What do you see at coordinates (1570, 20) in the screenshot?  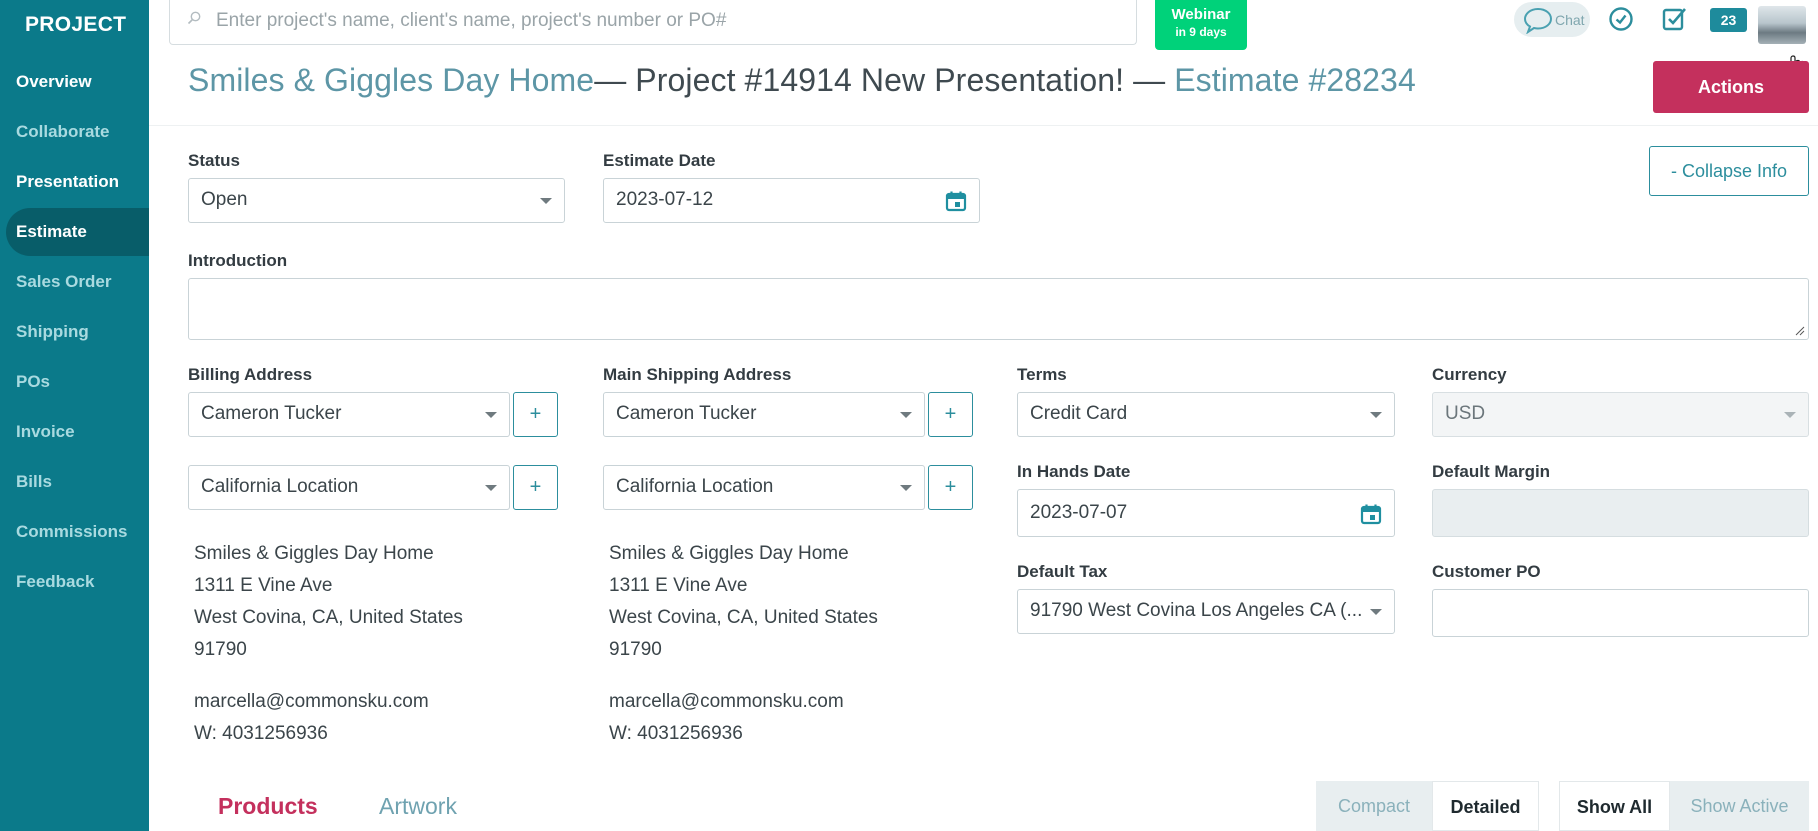 I see `chat-label: Chat` at bounding box center [1570, 20].